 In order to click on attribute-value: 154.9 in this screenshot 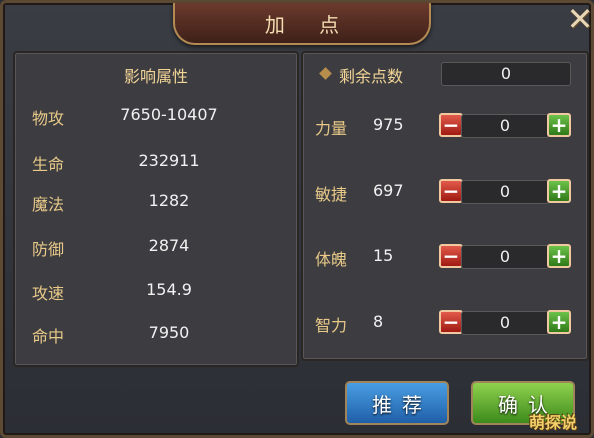, I will do `click(169, 289)`.